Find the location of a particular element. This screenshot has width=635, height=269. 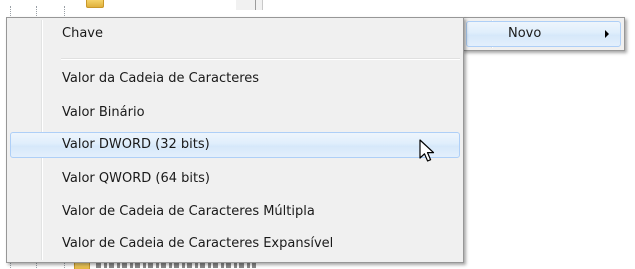

context-menu: Novo is located at coordinates (543, 34).